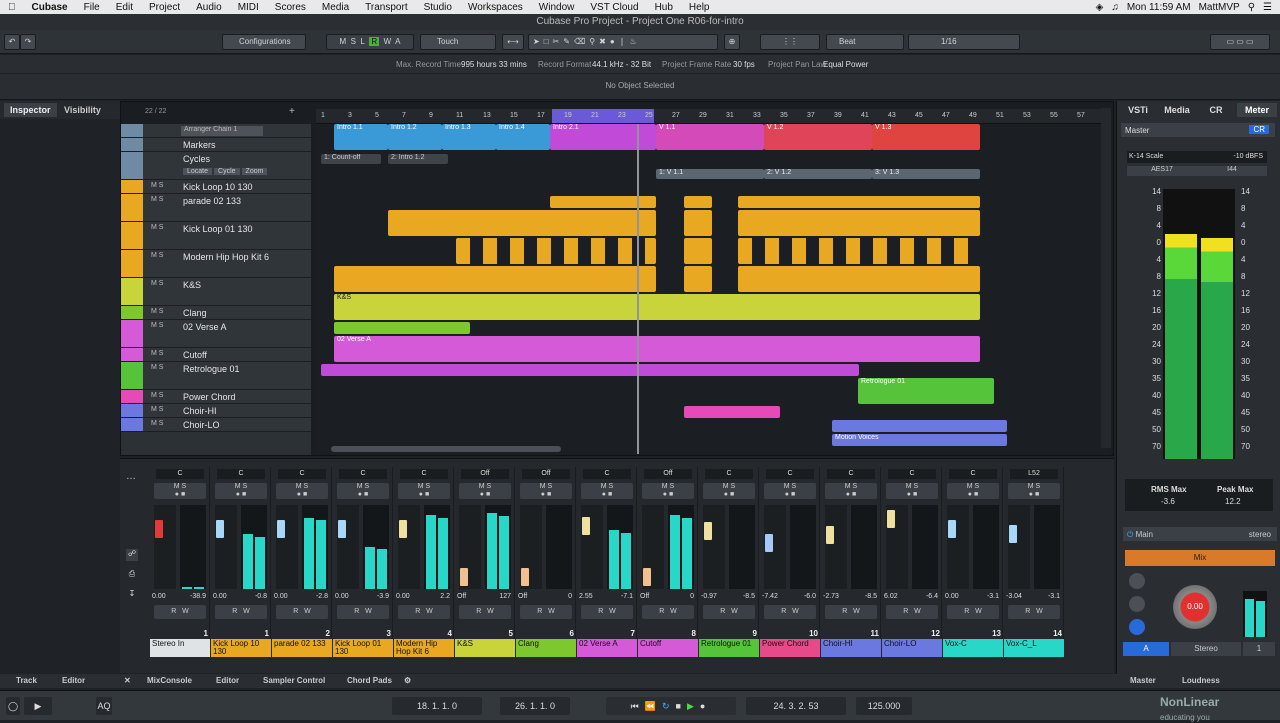  What do you see at coordinates (216, 187) in the screenshot?
I see `track-row: M S Kick Loop 10 130` at bounding box center [216, 187].